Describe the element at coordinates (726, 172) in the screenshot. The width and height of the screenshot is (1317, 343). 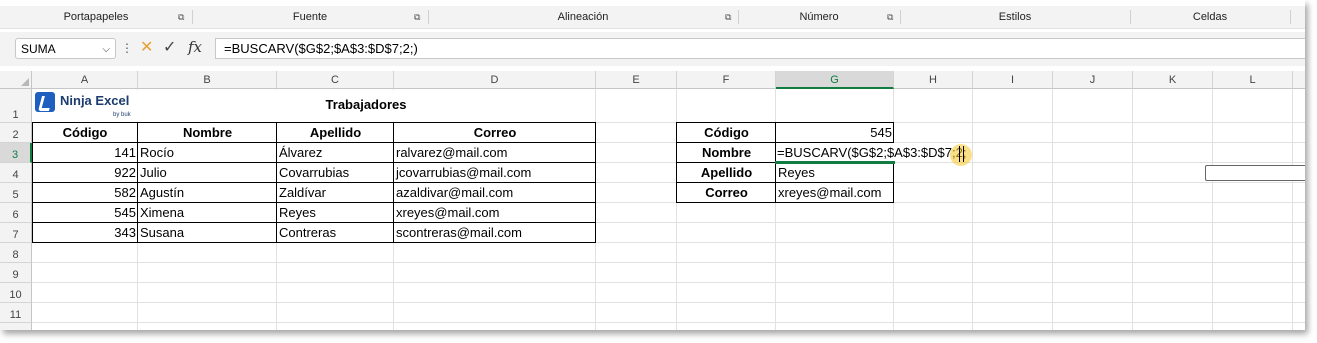
I see `lookup-label-apellido: Apellido` at that location.